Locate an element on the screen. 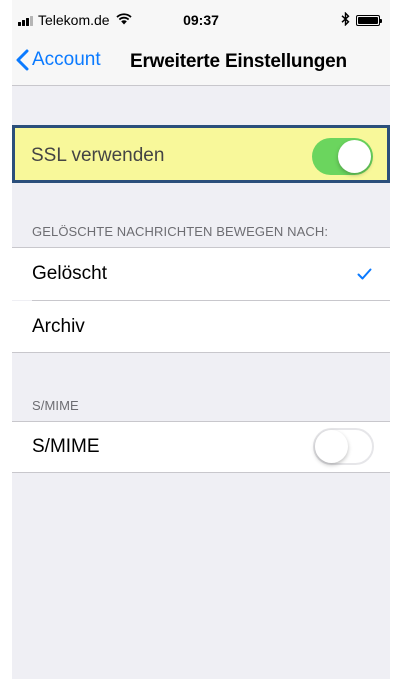 The height and width of the screenshot is (679, 398). option-geloescht: Gelöscht is located at coordinates (201, 273).